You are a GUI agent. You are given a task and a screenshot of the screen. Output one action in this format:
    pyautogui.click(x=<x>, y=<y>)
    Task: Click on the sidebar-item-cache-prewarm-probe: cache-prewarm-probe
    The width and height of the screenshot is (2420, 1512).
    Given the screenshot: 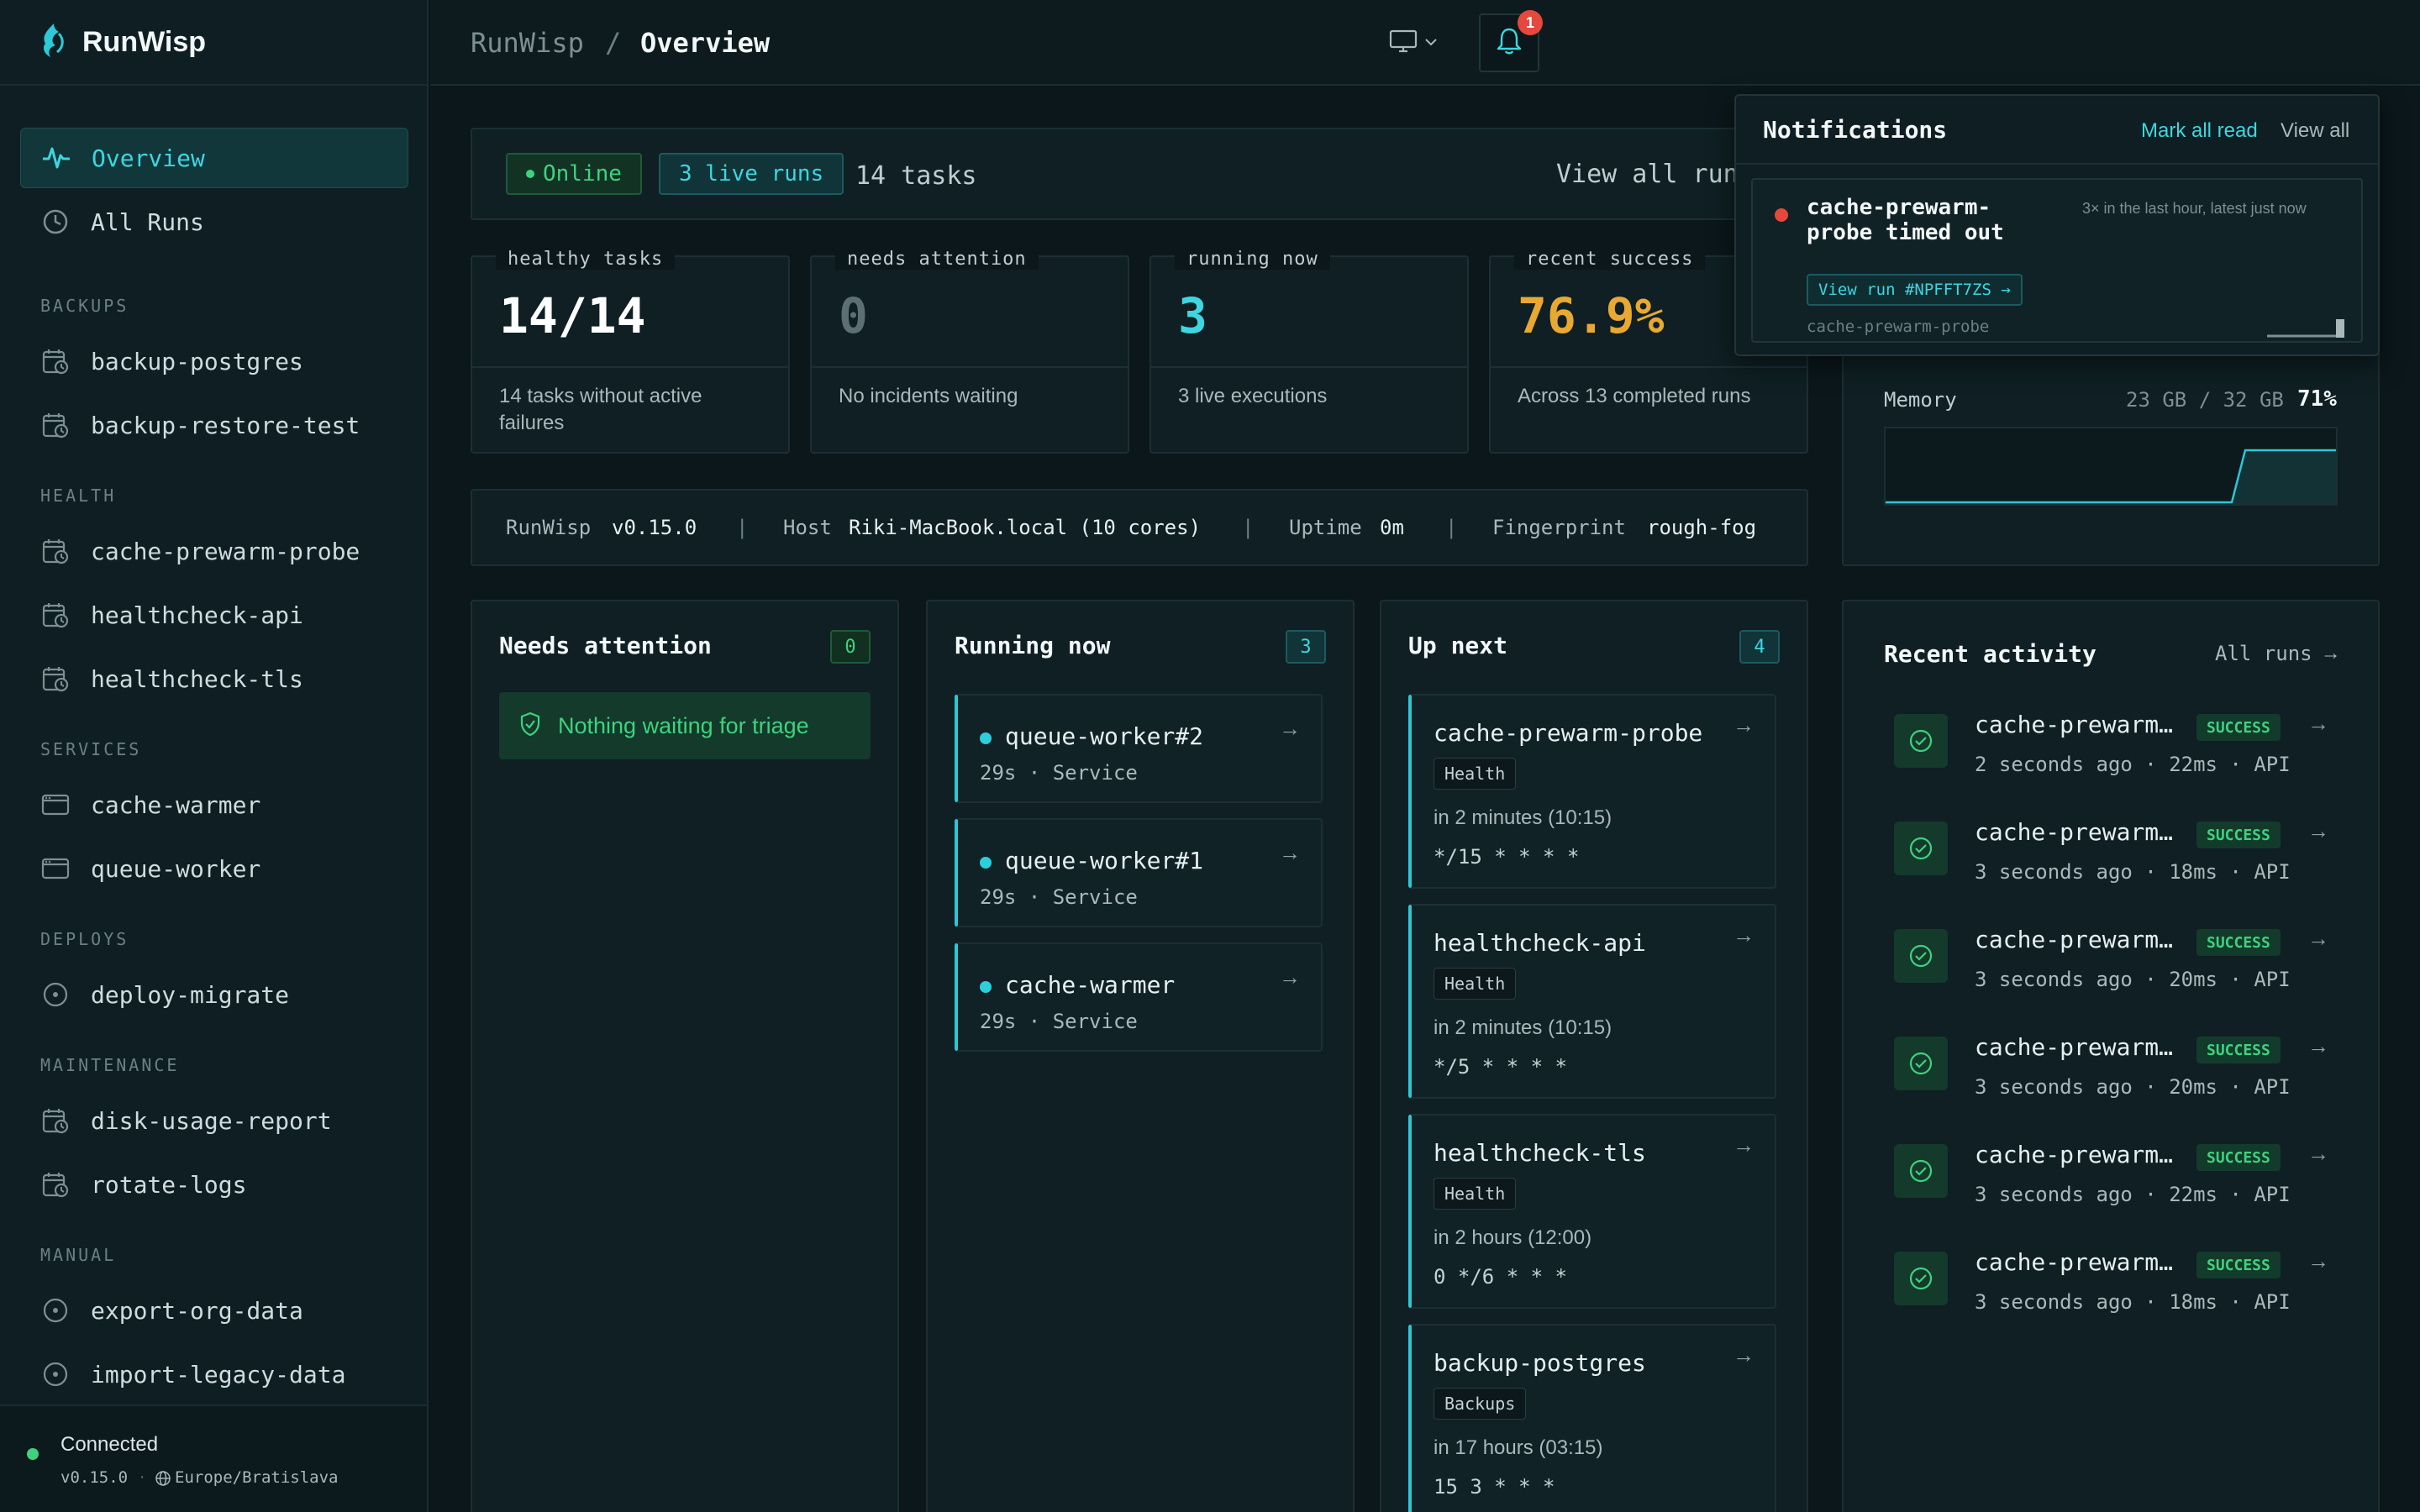 What is the action you would take?
    pyautogui.click(x=214, y=551)
    